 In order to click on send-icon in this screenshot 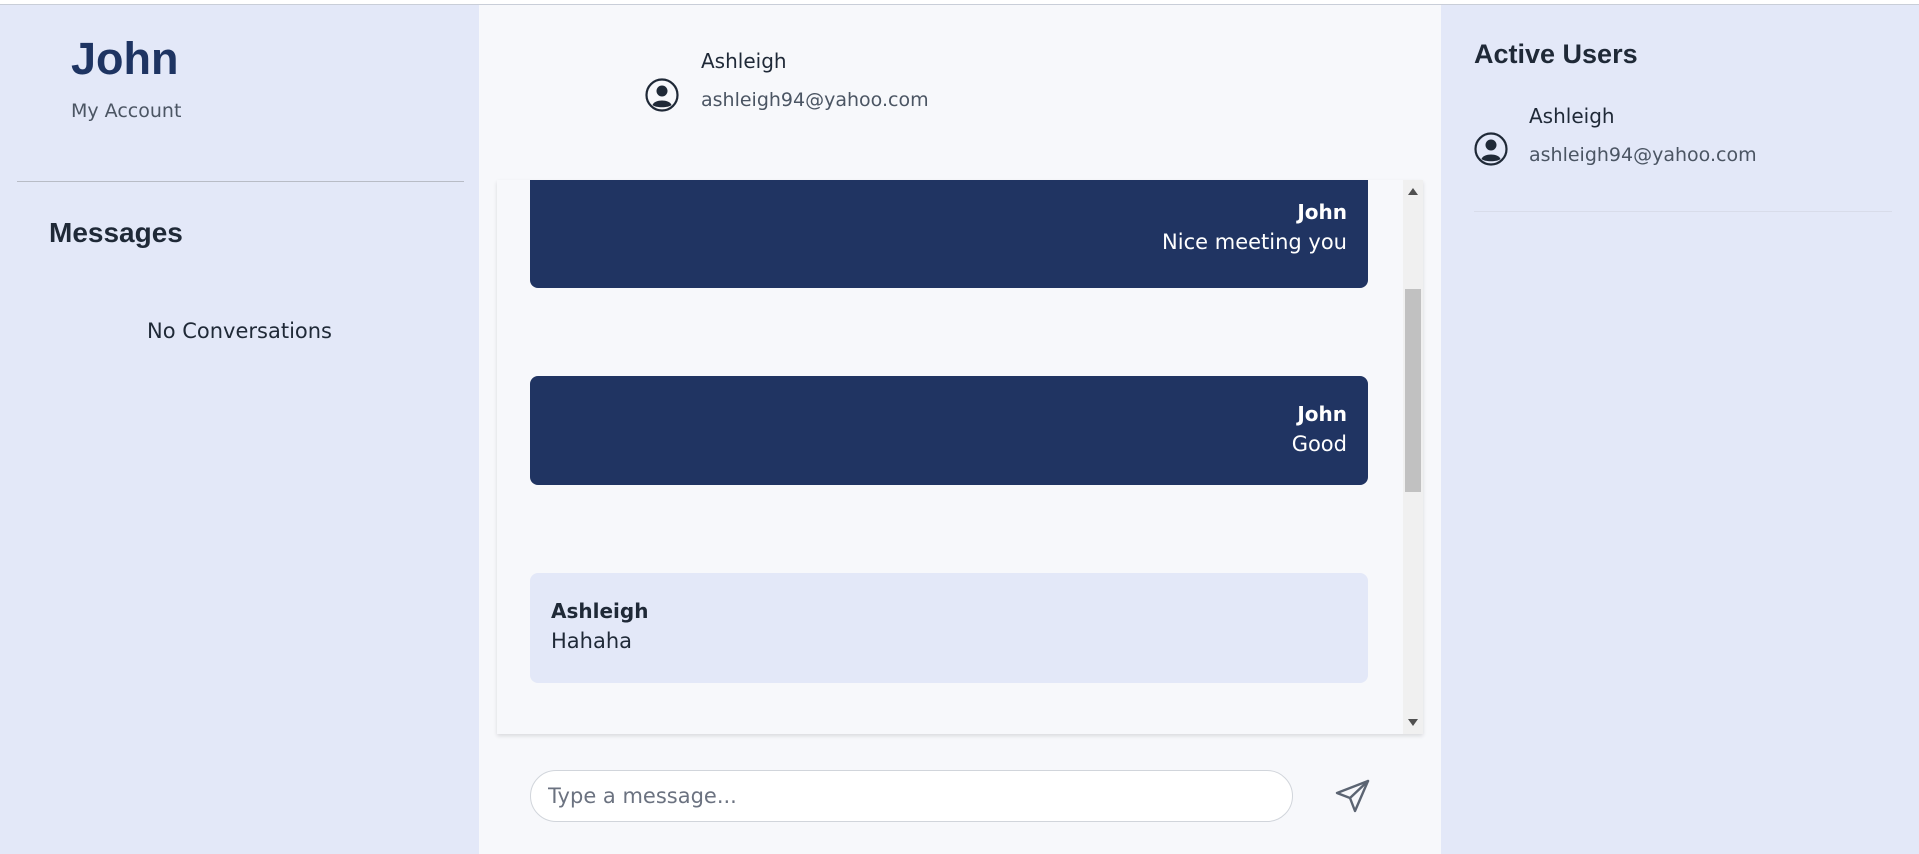, I will do `click(1352, 795)`.